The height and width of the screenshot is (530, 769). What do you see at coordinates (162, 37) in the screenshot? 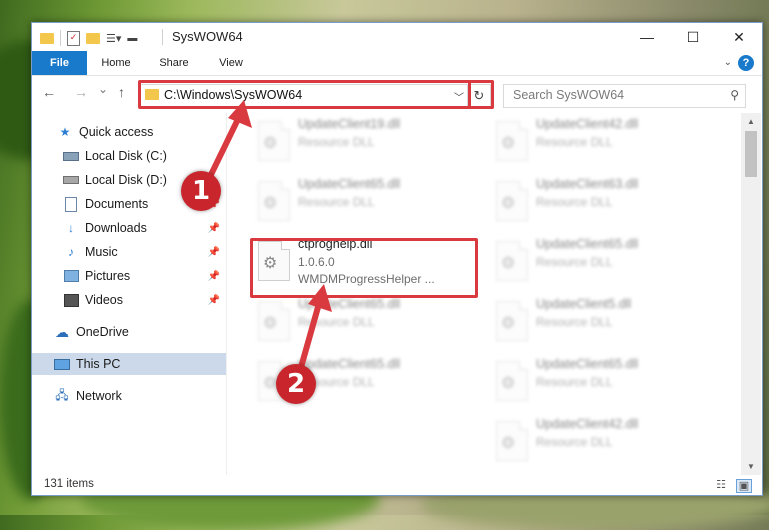
I see `separator` at bounding box center [162, 37].